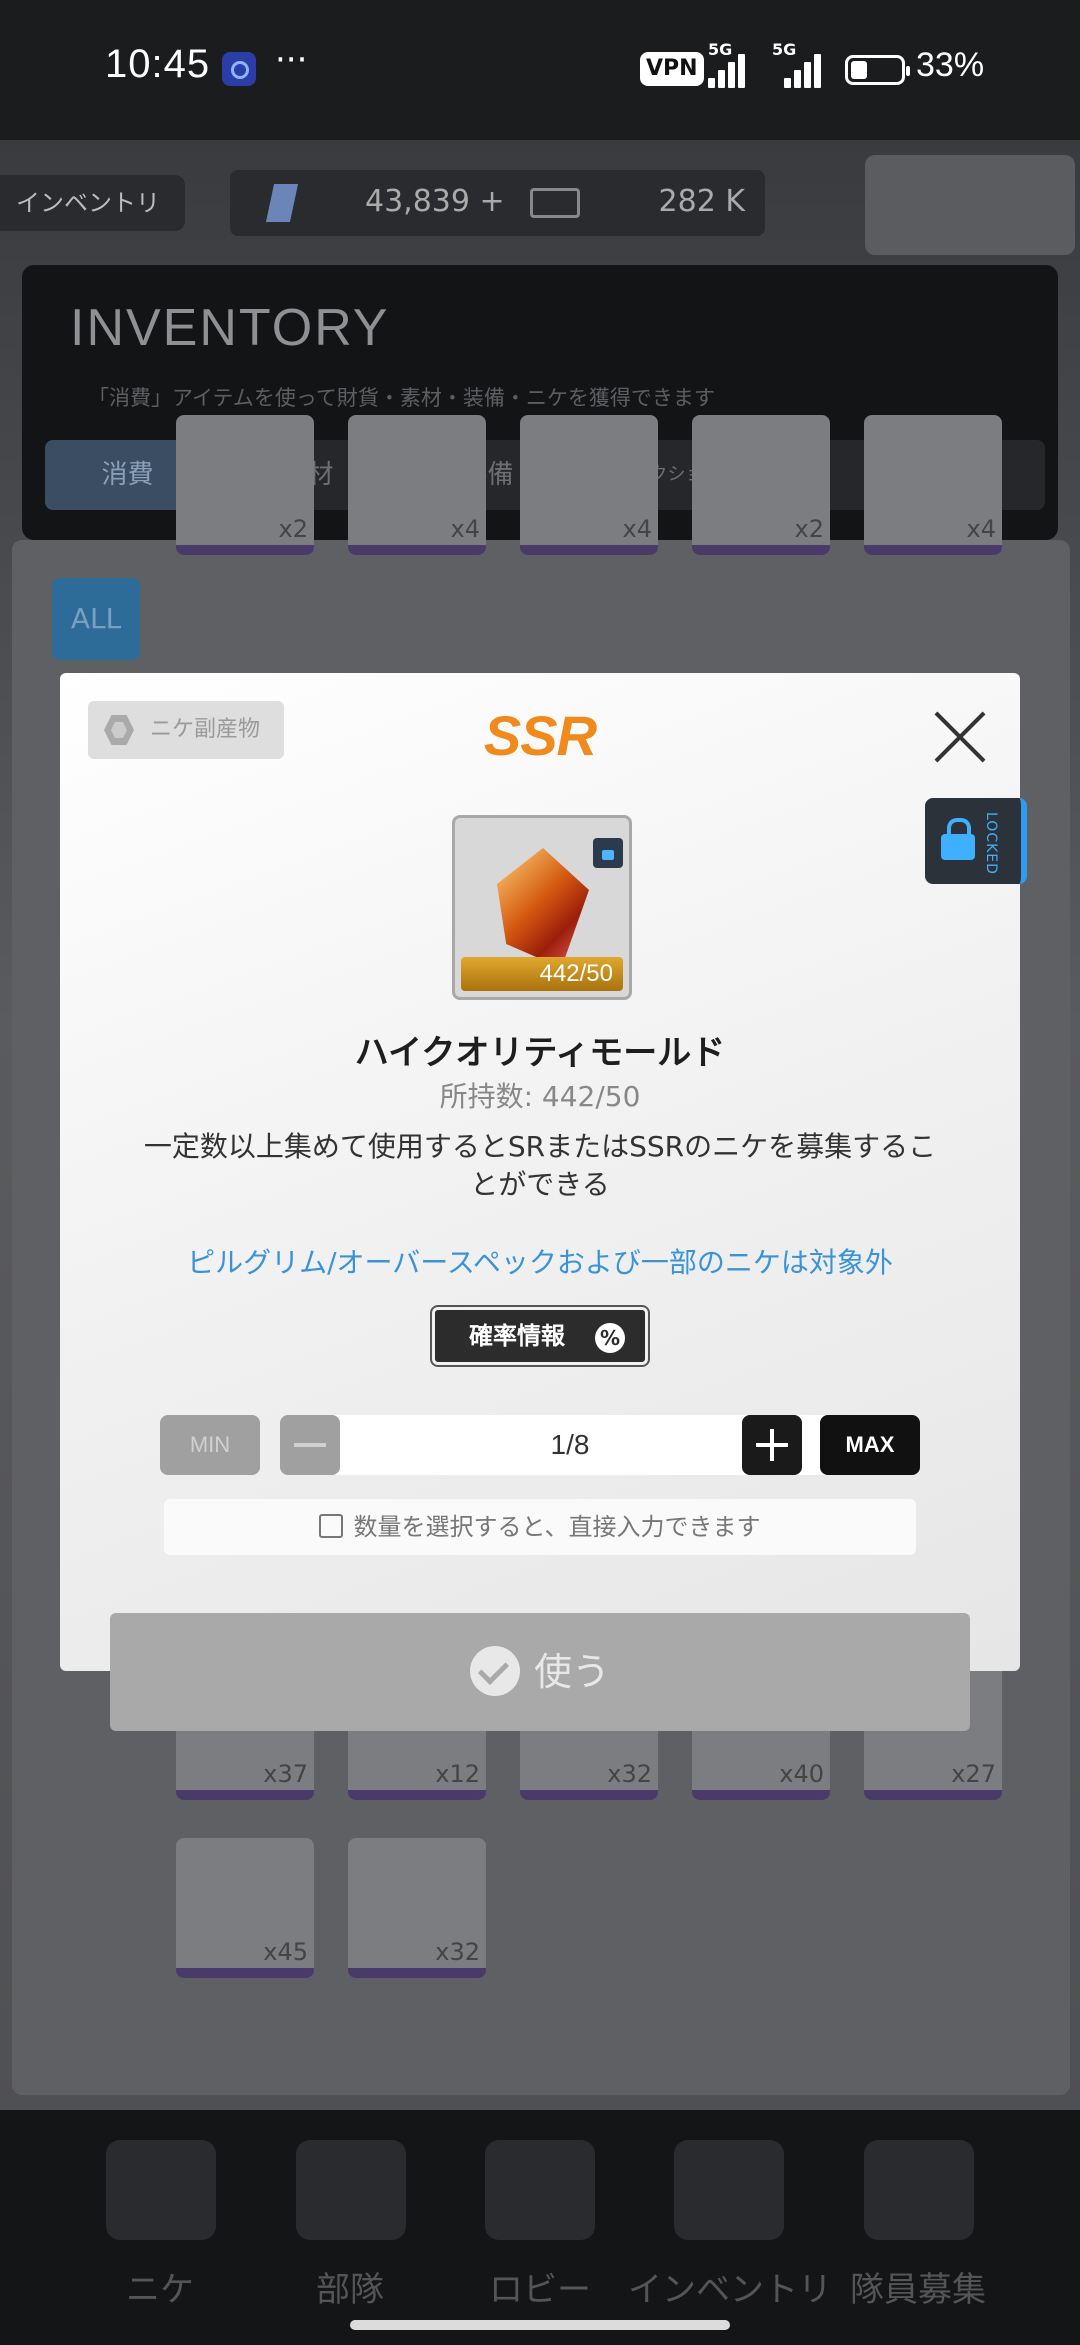 The height and width of the screenshot is (2345, 1080). Describe the element at coordinates (540, 1053) in the screenshot. I see `item-name: ハイクオリティモールド` at that location.